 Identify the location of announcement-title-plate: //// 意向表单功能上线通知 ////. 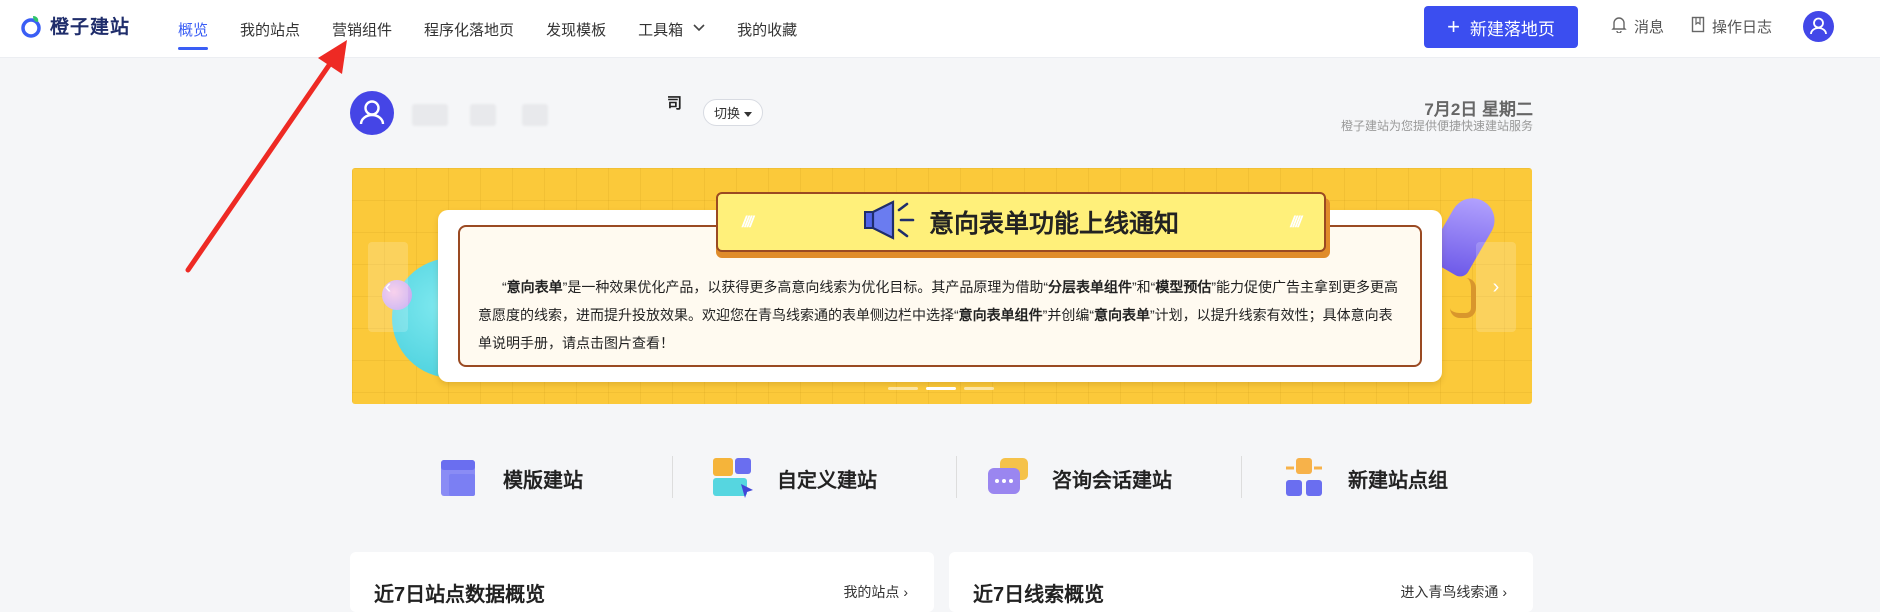
(1023, 225).